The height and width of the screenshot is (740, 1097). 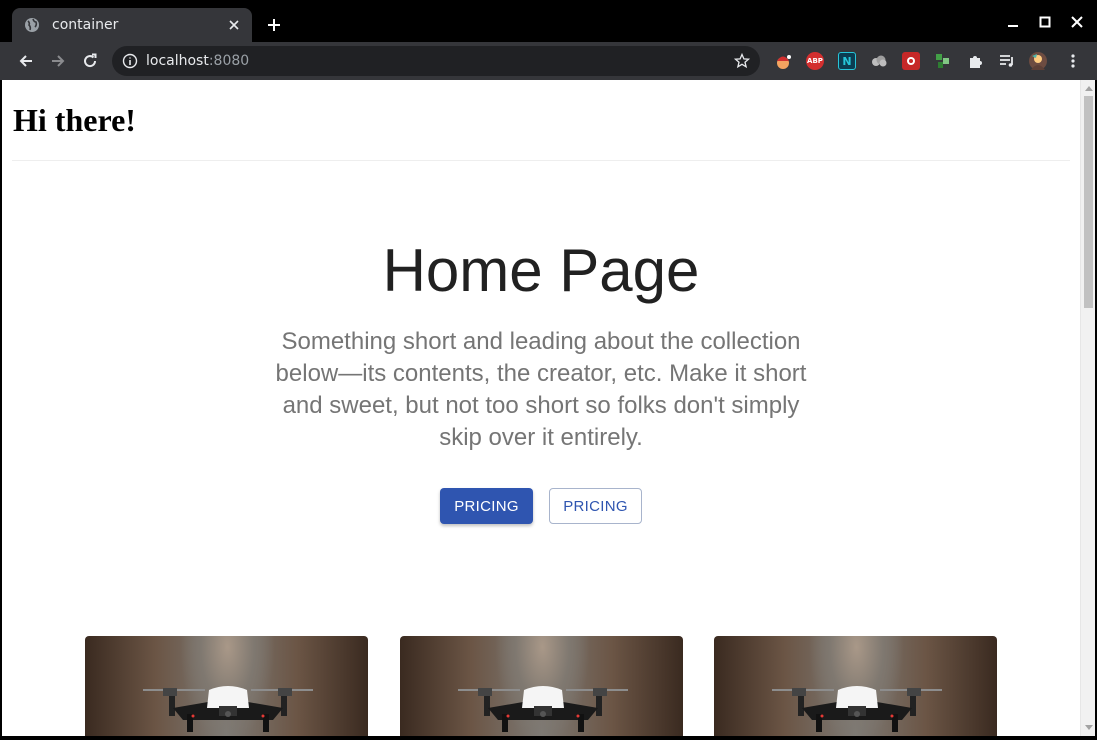 What do you see at coordinates (548, 21) in the screenshot?
I see `tab-strip: container` at bounding box center [548, 21].